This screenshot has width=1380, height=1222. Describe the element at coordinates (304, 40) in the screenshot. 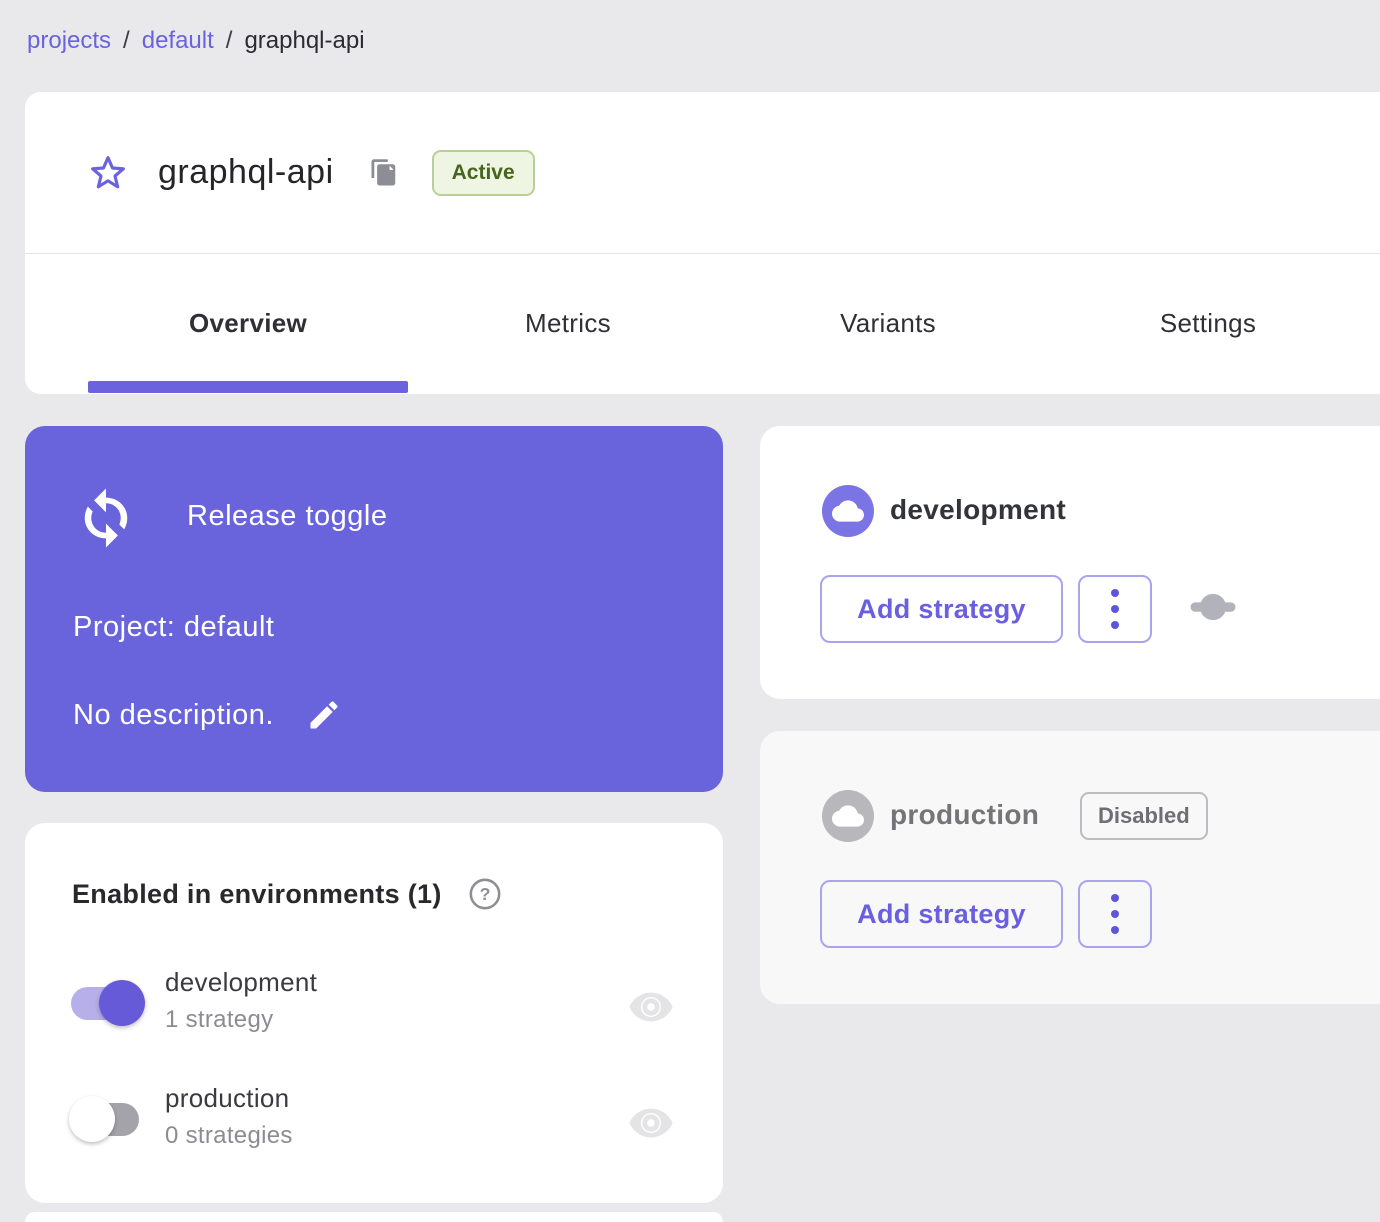

I see `breadcrumb-current: graphql-api` at that location.